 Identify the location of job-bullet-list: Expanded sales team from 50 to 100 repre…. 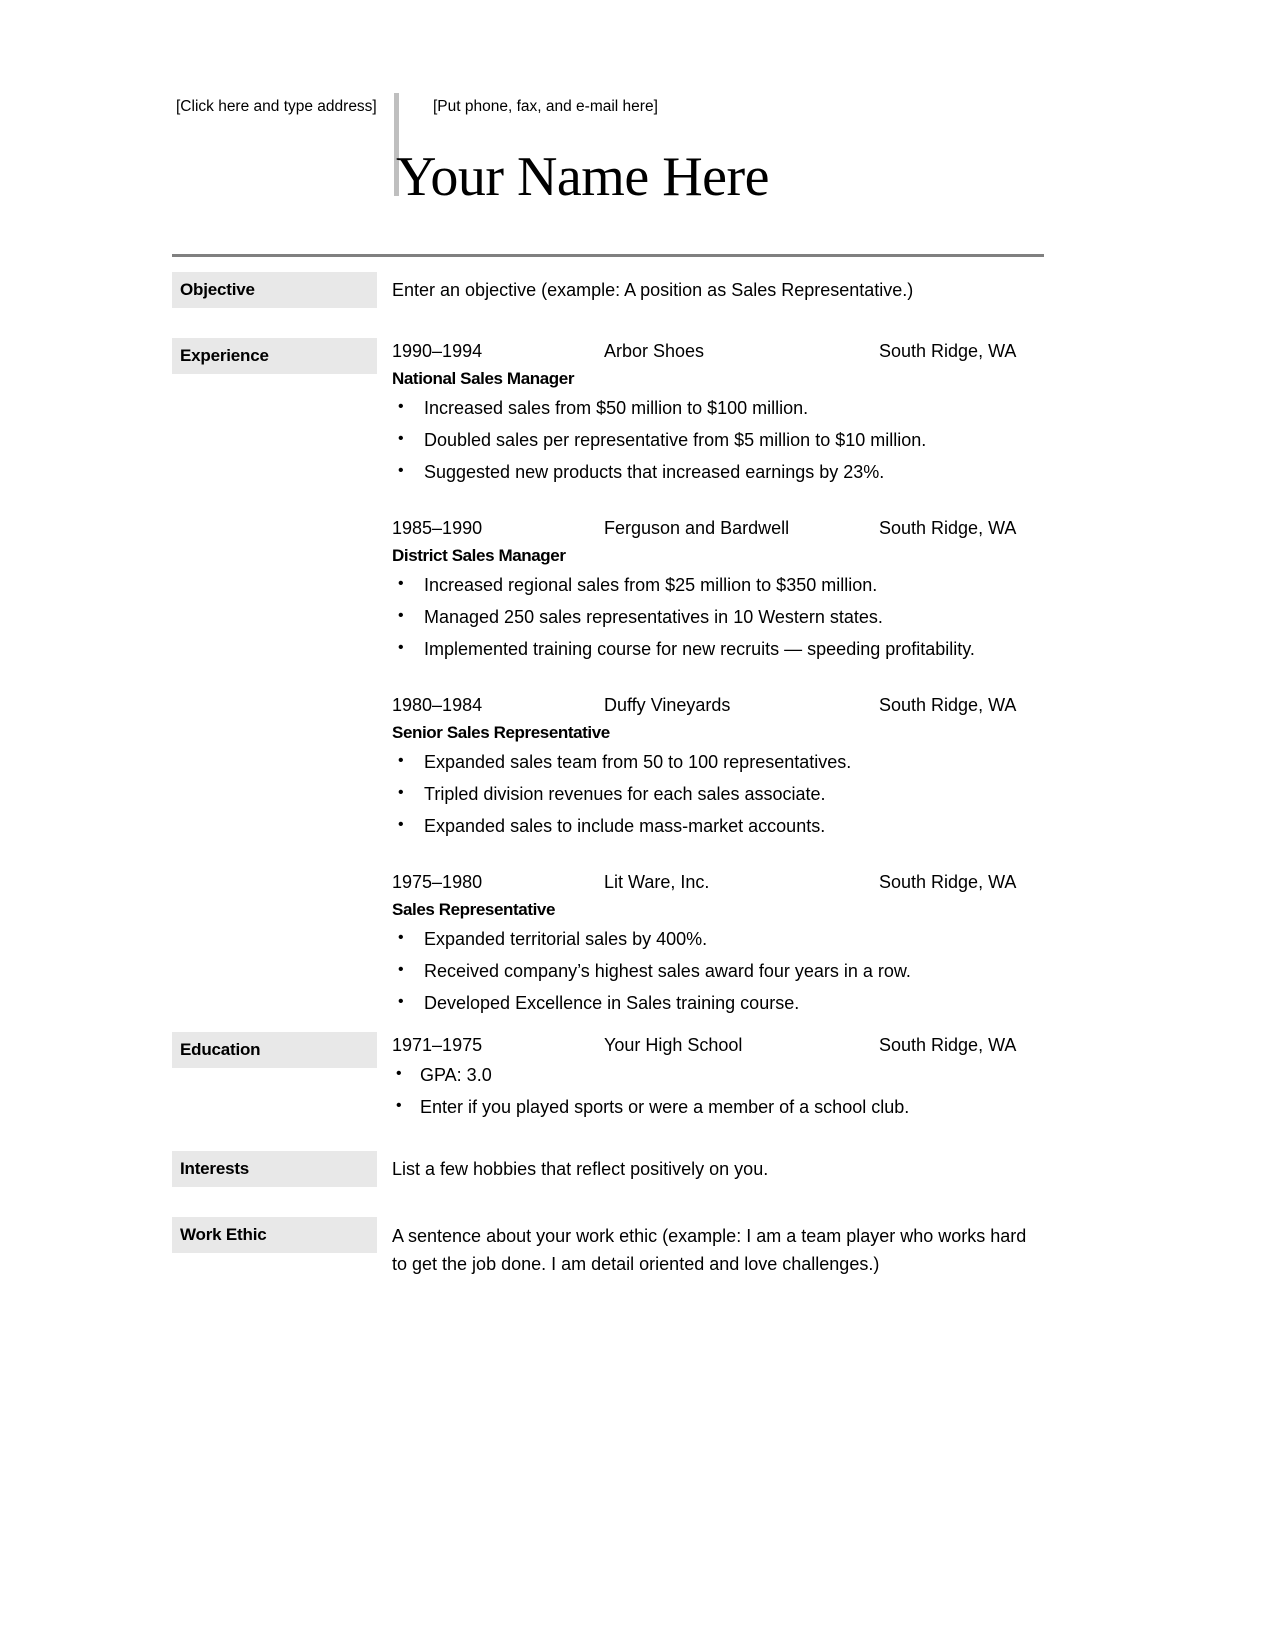
(718, 793).